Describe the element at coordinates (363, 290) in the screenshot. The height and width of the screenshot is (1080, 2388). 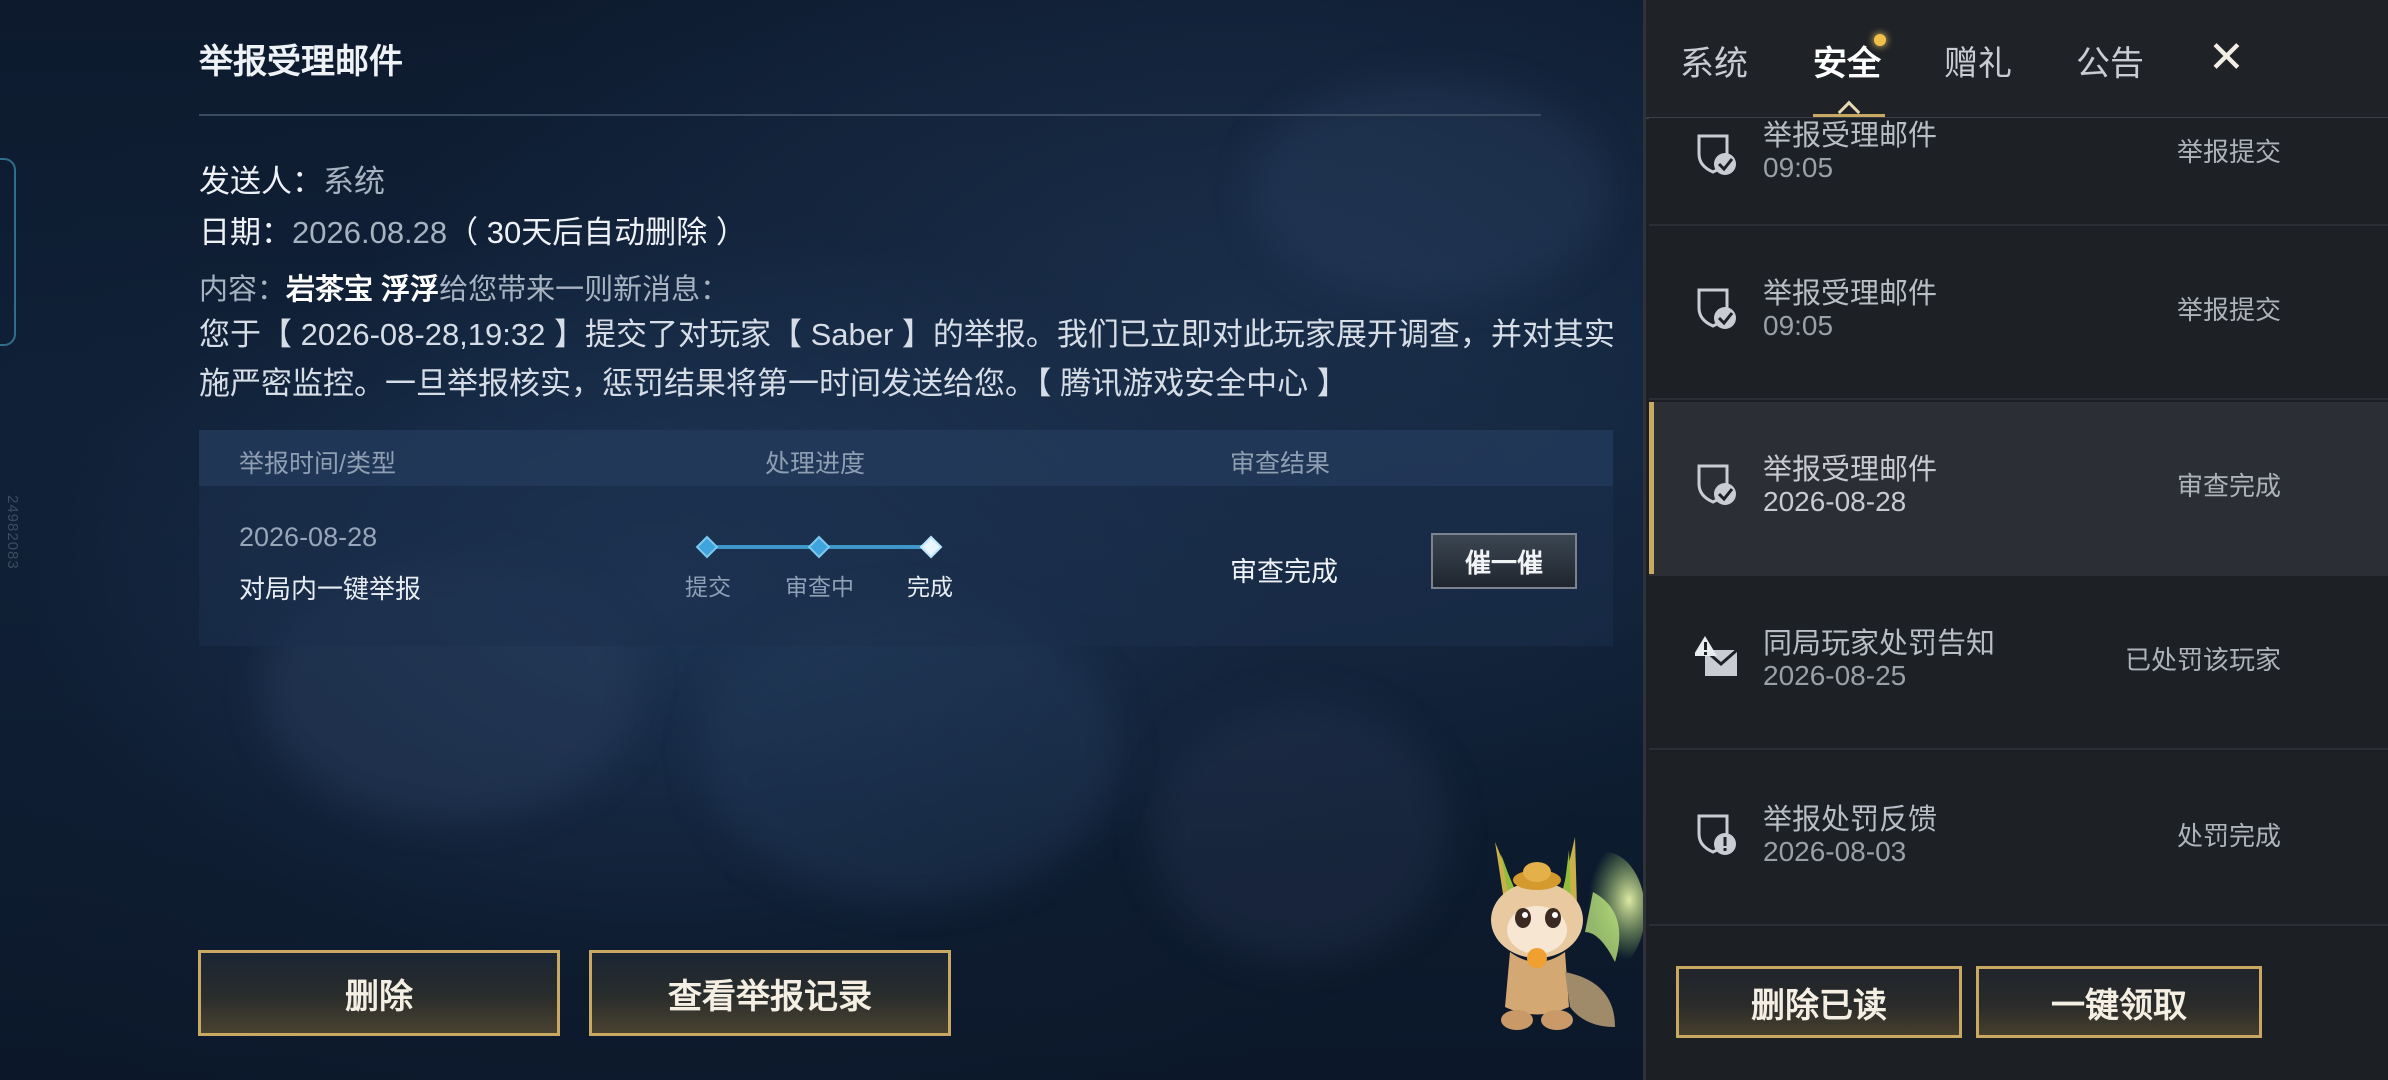
I see `content-sender-name: 岩茶宝 浮浮` at that location.